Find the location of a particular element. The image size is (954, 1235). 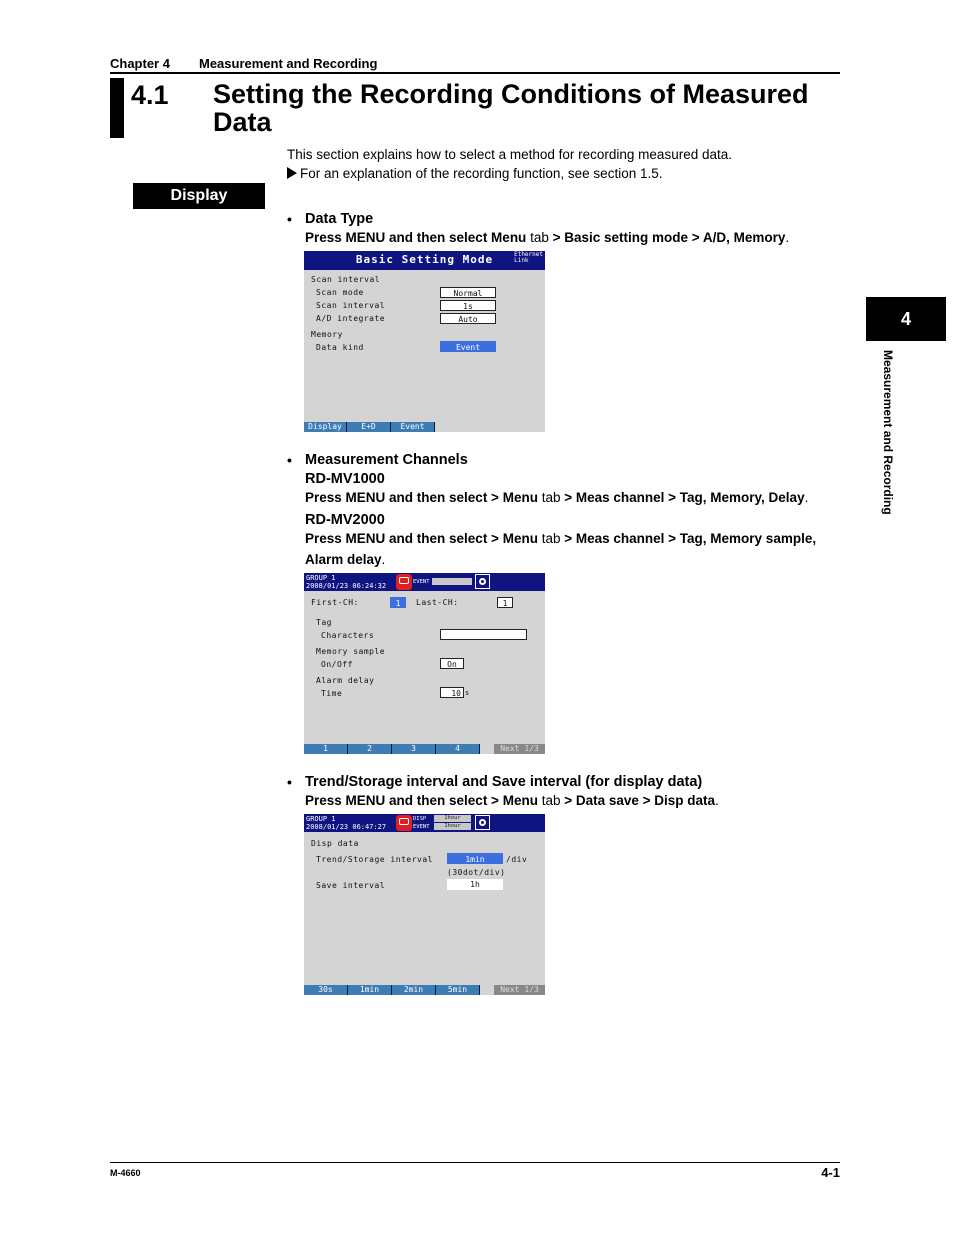

softkey-bar: Display E+D Event is located at coordinates (424, 426).